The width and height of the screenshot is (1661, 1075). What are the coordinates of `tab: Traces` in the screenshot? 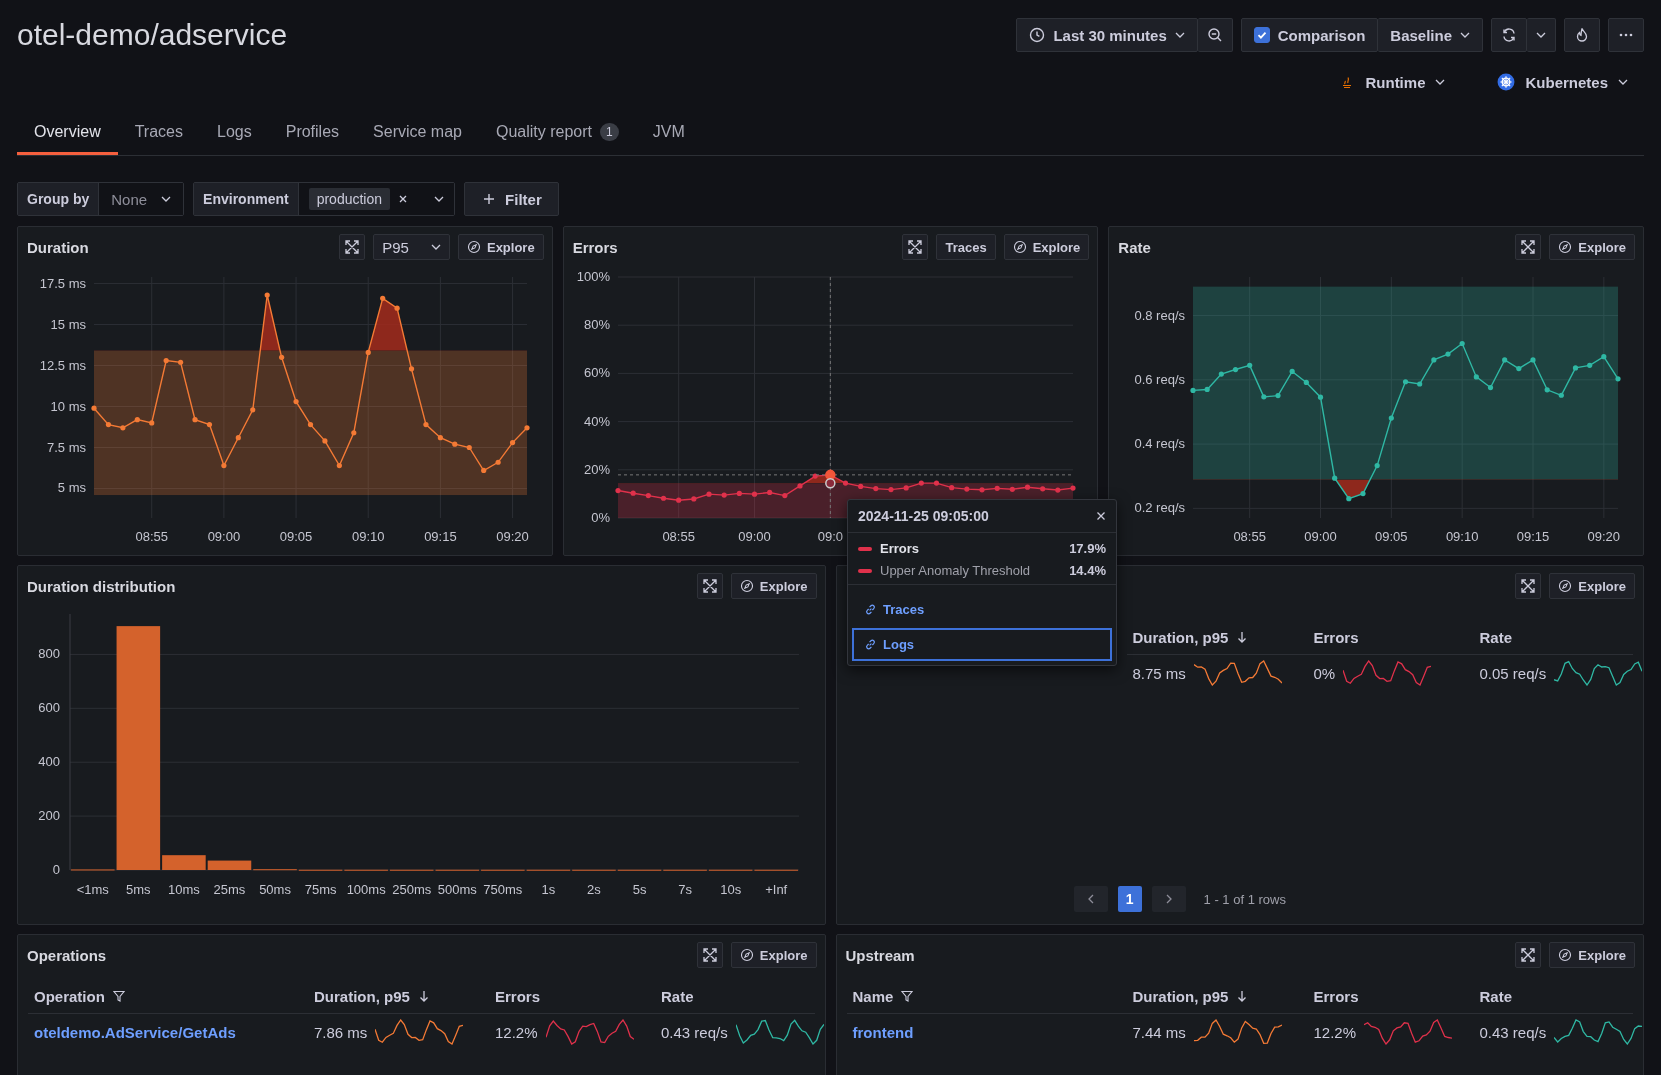 It's located at (158, 133).